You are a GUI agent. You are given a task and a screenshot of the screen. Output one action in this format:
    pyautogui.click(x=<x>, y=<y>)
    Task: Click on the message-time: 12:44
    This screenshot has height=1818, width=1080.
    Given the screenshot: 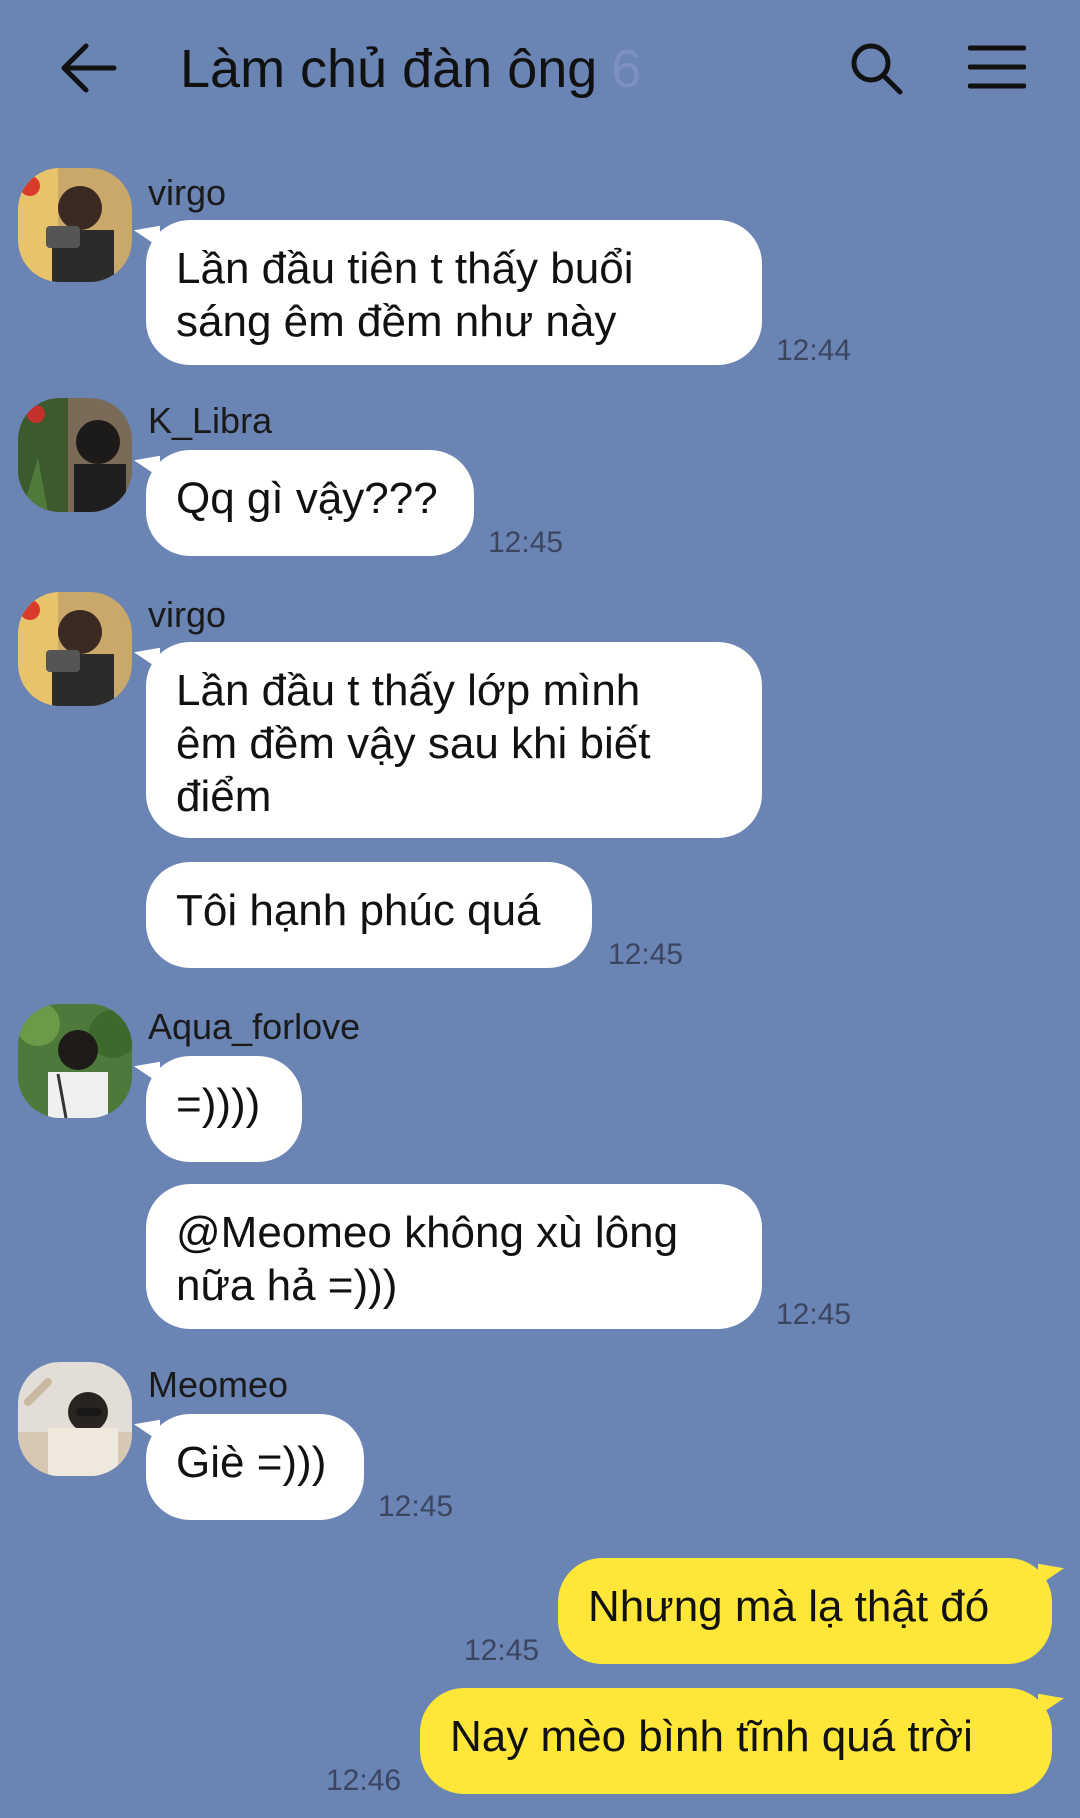 What is the action you would take?
    pyautogui.click(x=814, y=350)
    